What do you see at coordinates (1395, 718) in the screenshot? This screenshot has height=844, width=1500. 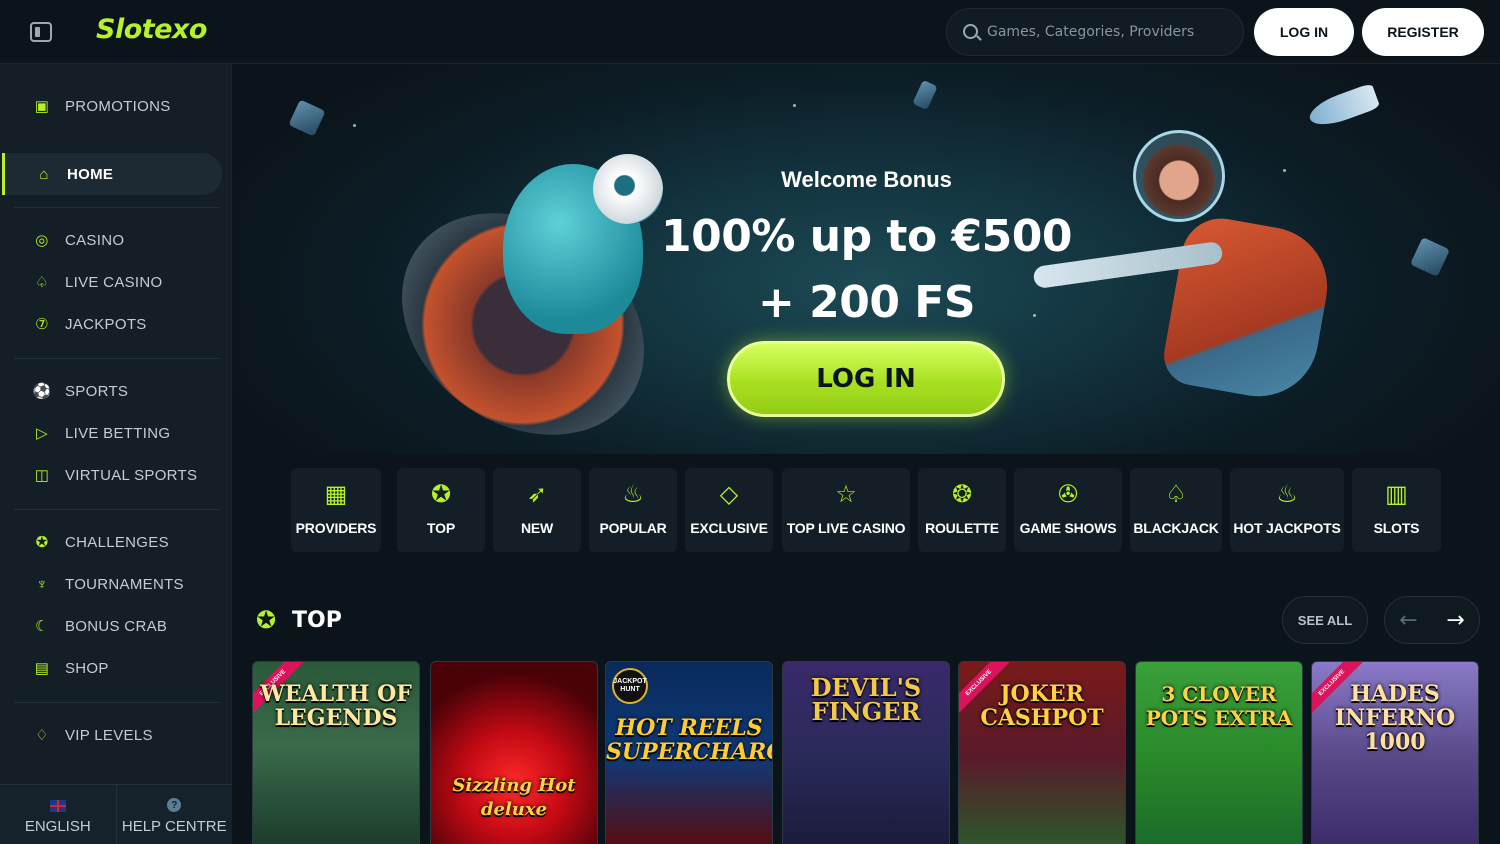 I see `game-title: HADES INFERNO 1000` at bounding box center [1395, 718].